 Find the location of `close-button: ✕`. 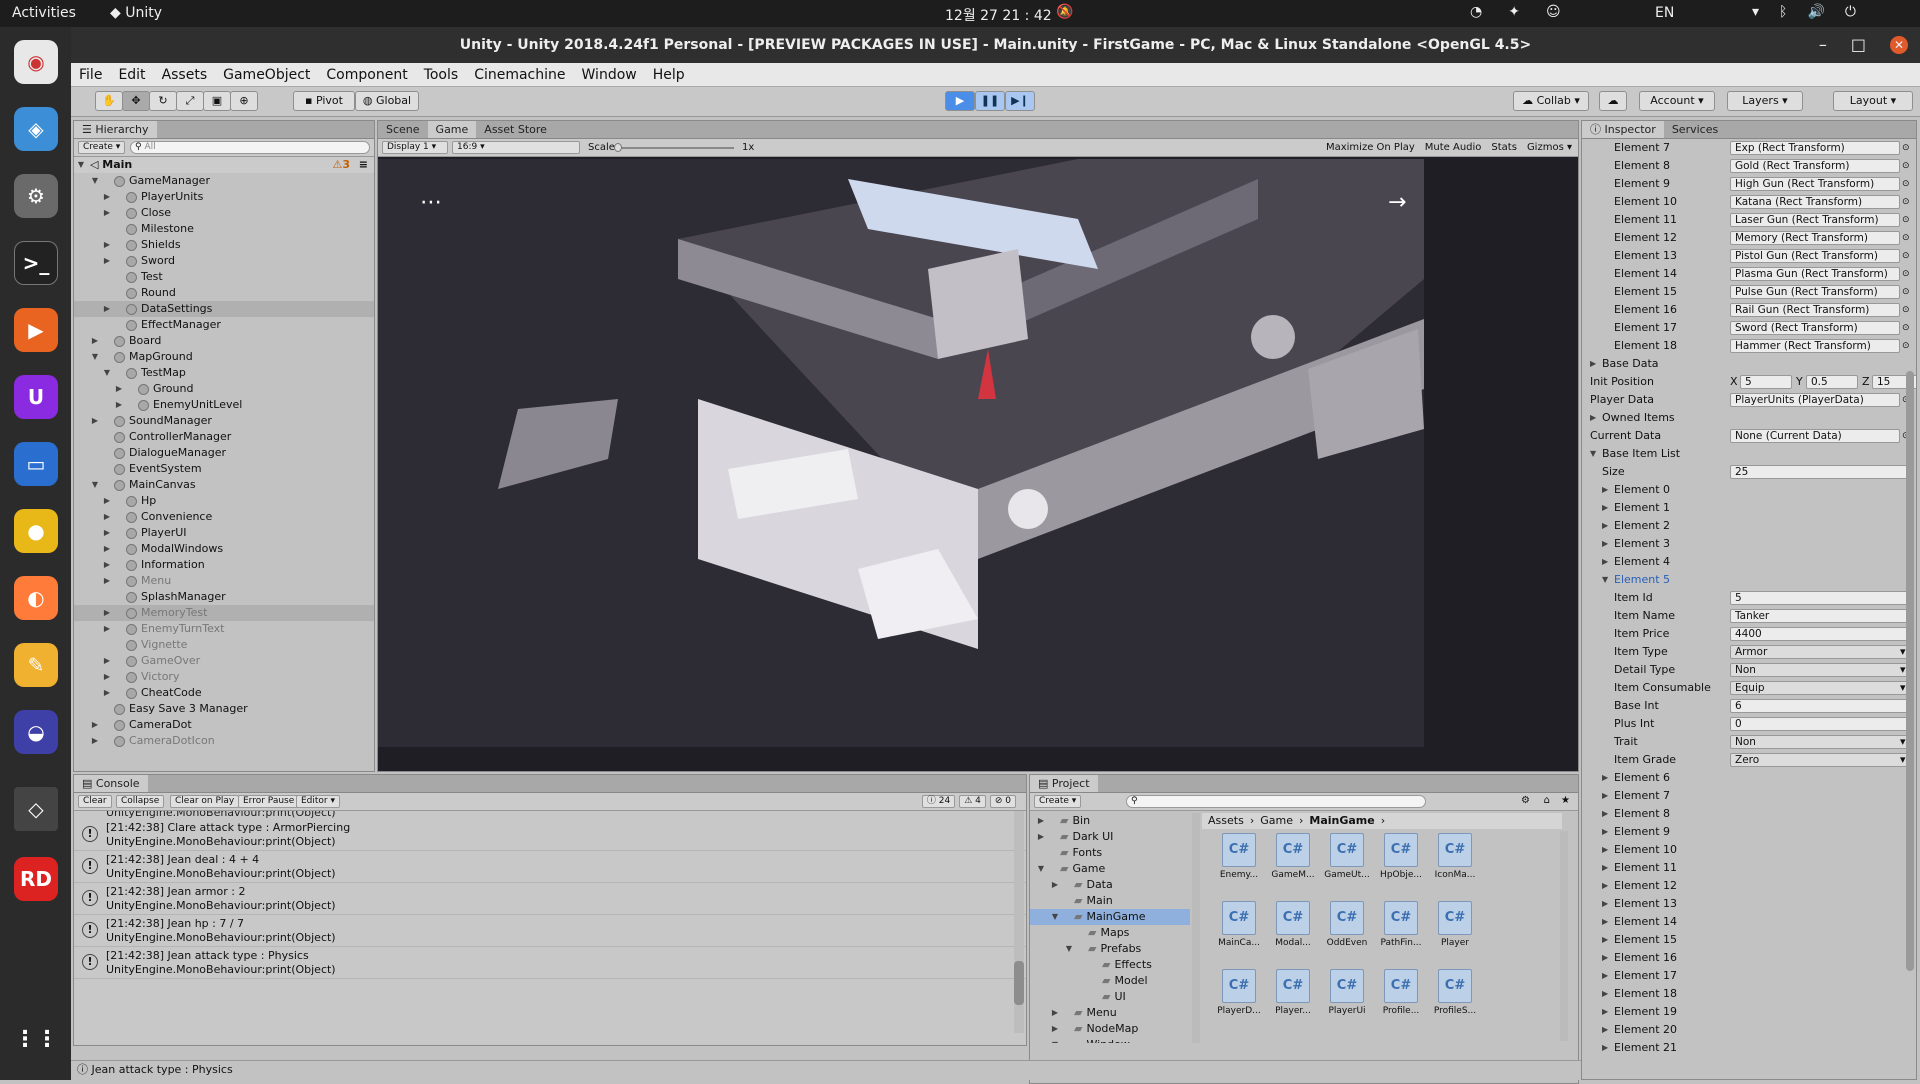

close-button: ✕ is located at coordinates (1899, 45).